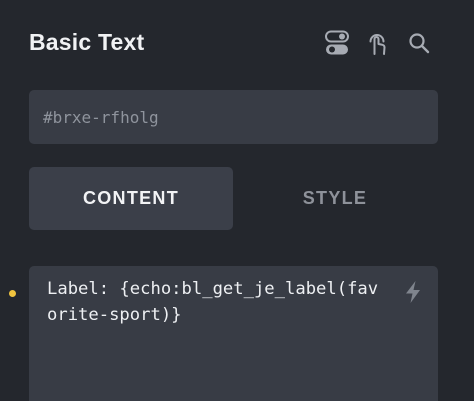 This screenshot has height=401, width=474. What do you see at coordinates (337, 43) in the screenshot?
I see `toggle-icon` at bounding box center [337, 43].